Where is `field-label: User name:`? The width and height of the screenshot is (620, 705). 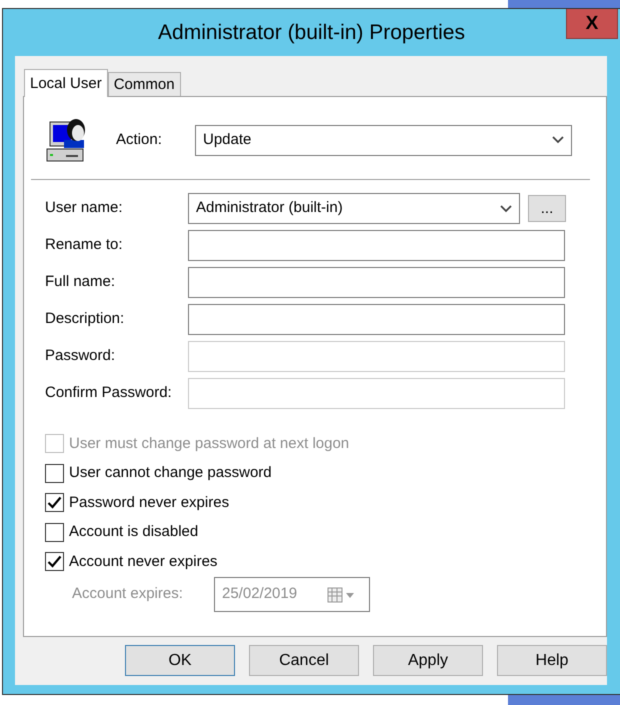 field-label: User name: is located at coordinates (84, 208).